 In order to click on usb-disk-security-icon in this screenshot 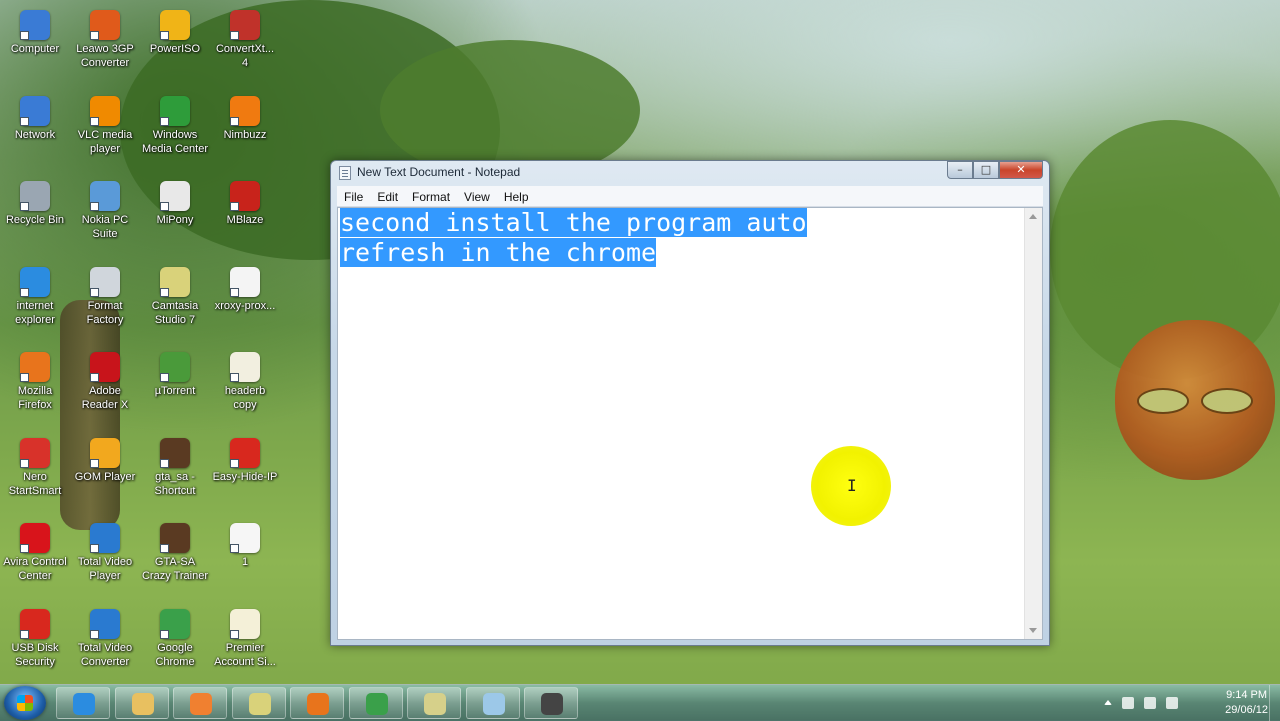, I will do `click(35, 623)`.